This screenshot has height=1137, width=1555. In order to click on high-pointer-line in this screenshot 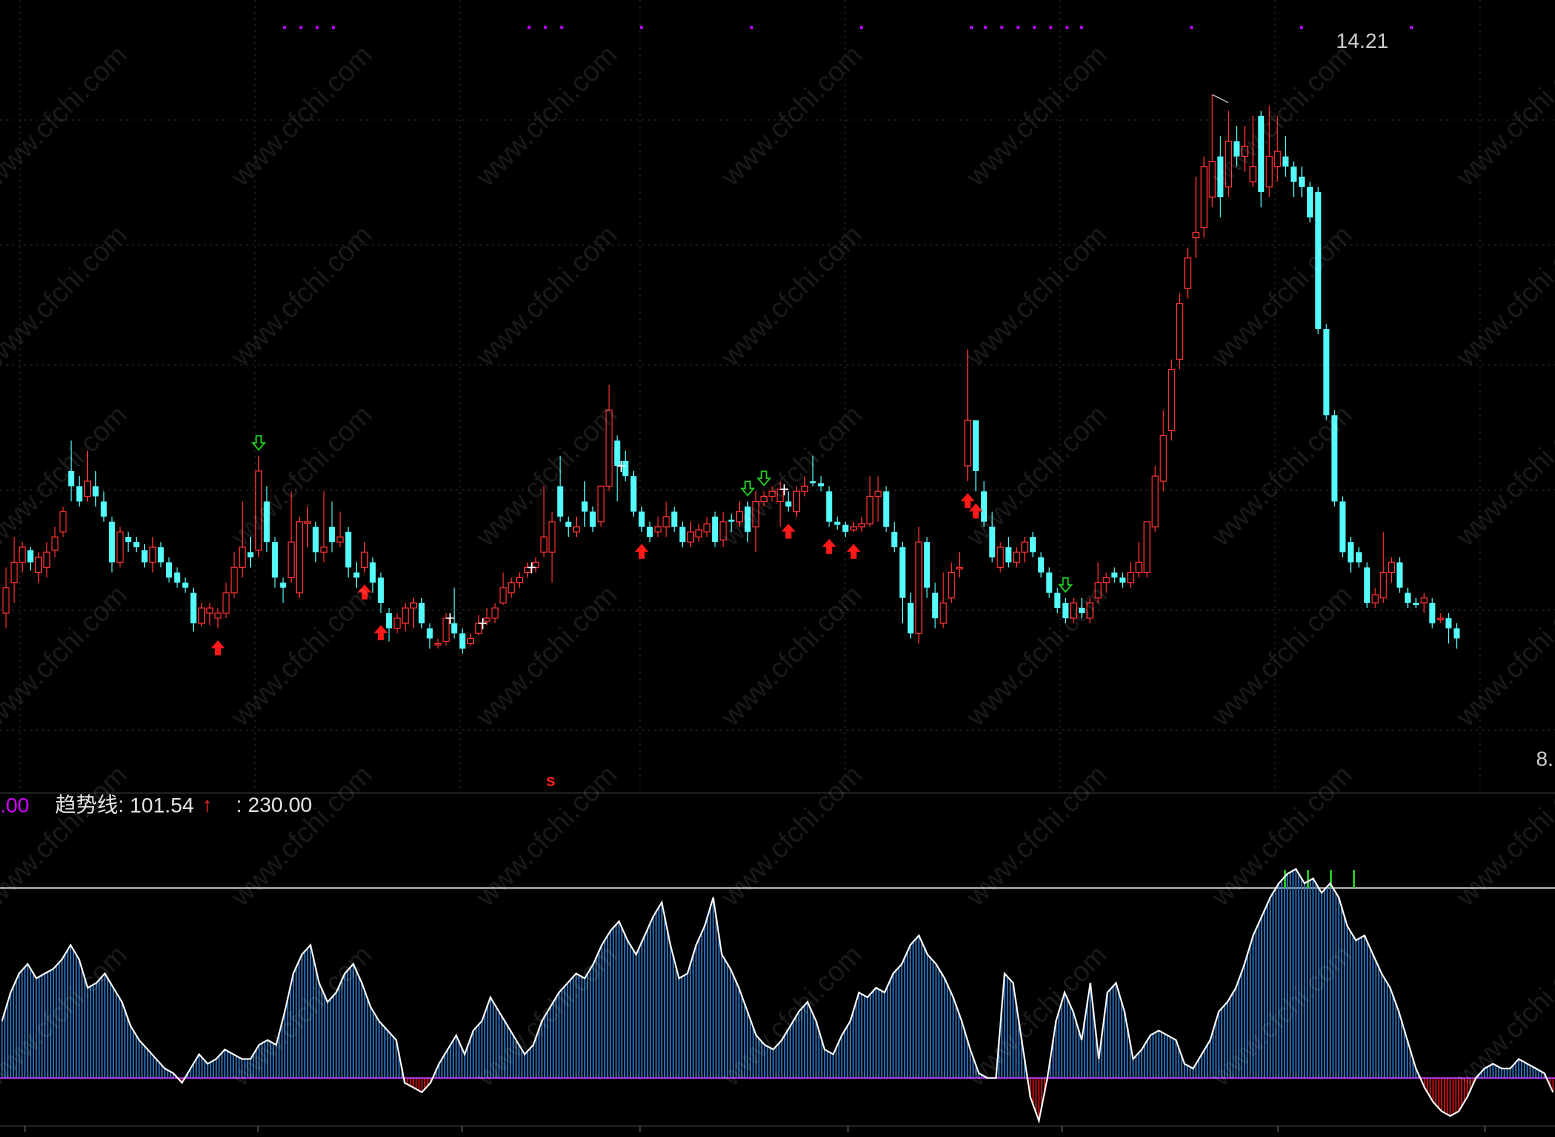, I will do `click(1220, 99)`.